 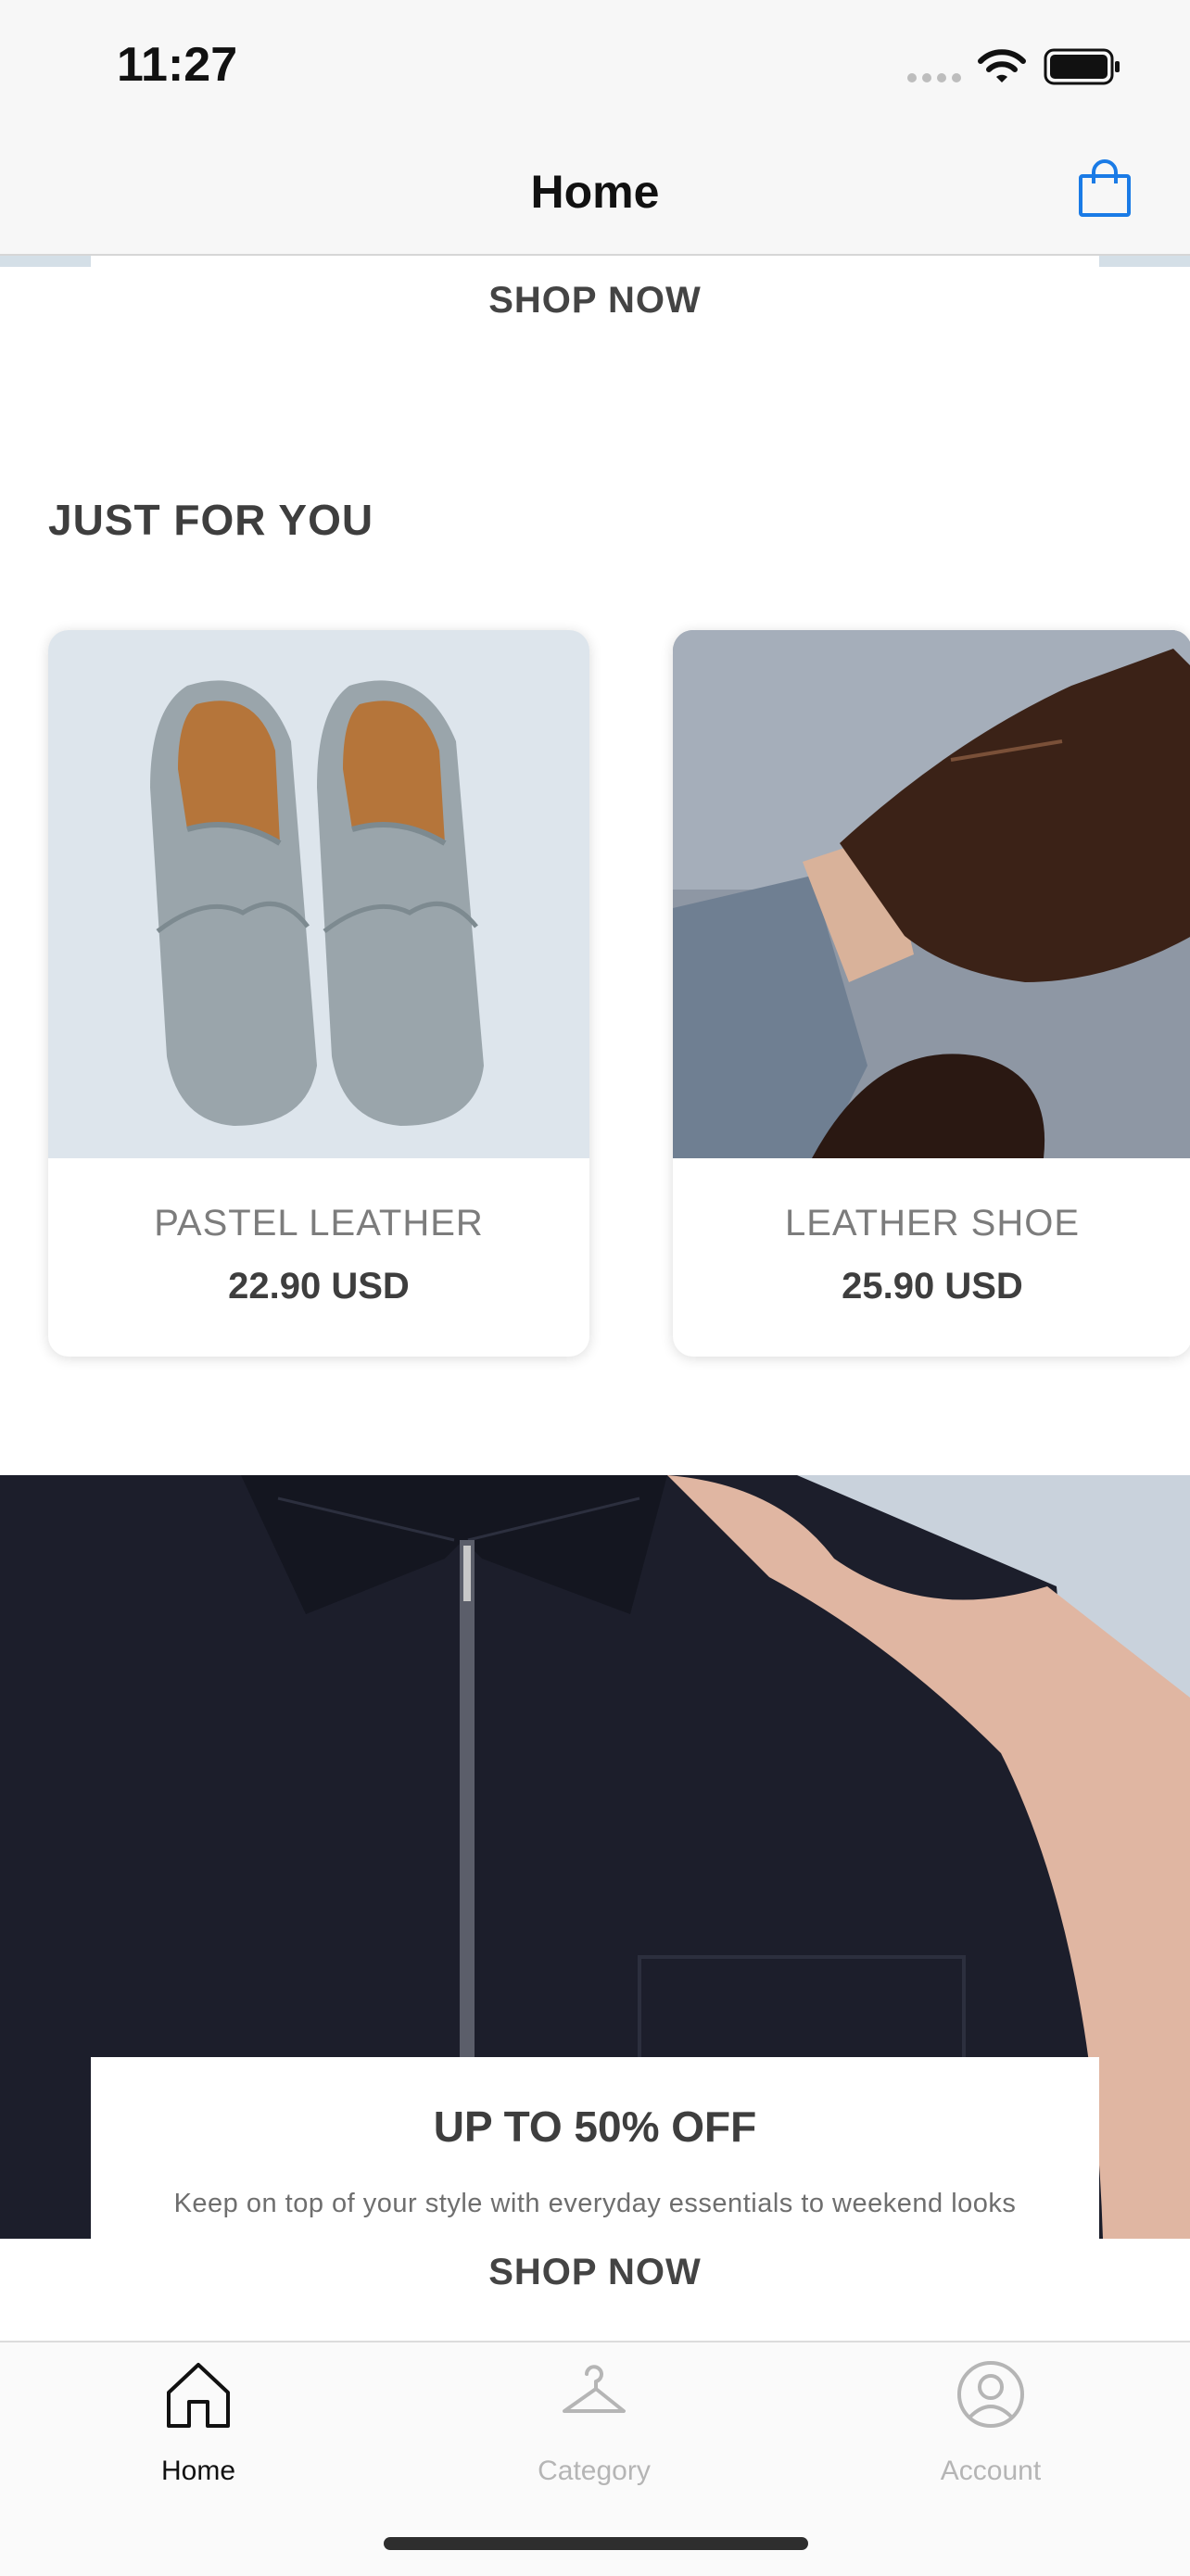 What do you see at coordinates (932, 1287) in the screenshot?
I see `product-price: 25.90 USD` at bounding box center [932, 1287].